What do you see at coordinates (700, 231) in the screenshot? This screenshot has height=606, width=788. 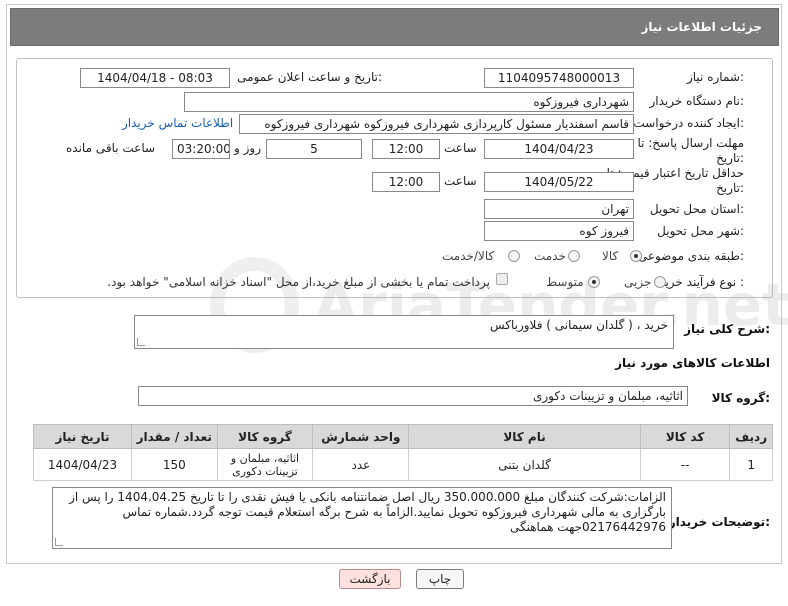 I see `city-label: شهر محل تحویل:` at bounding box center [700, 231].